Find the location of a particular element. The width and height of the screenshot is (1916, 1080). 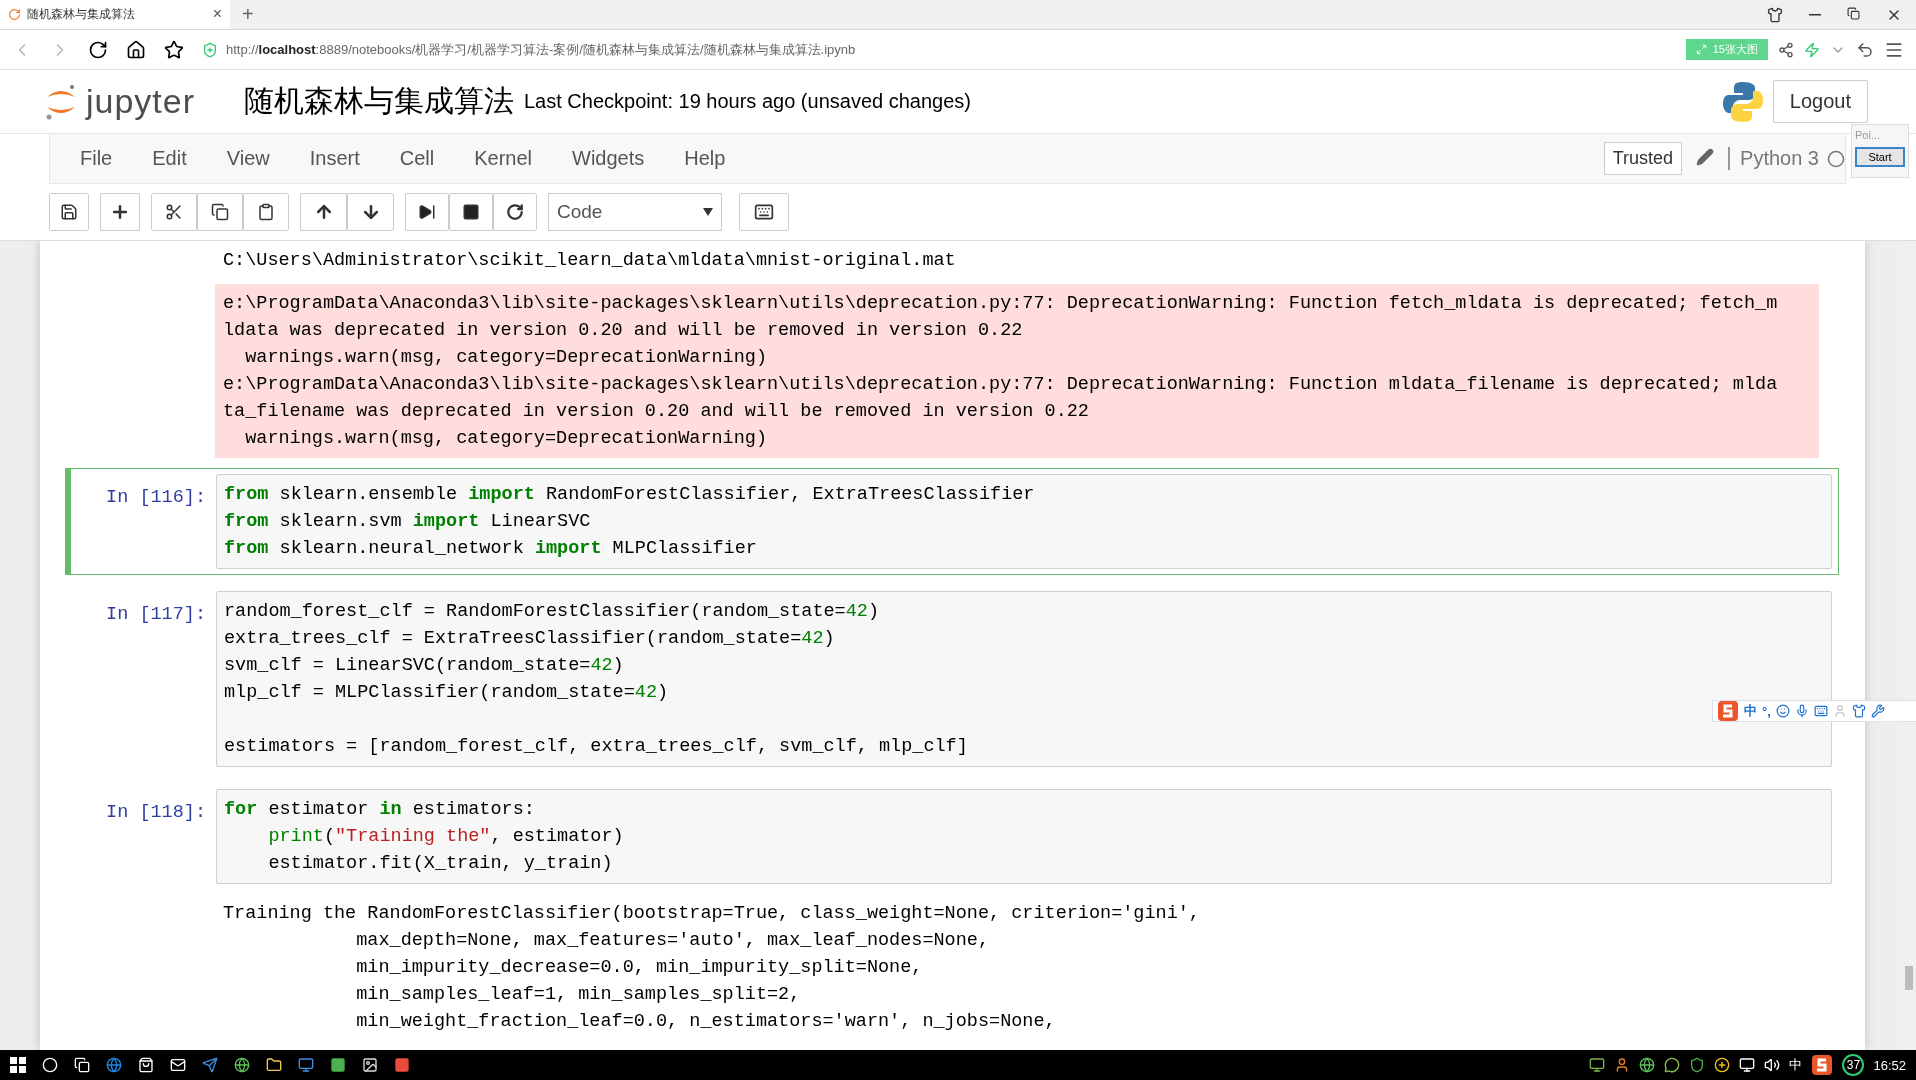

output-line: warnings.warn(msg, category=DeprecationWarning) is located at coordinates (506, 439).